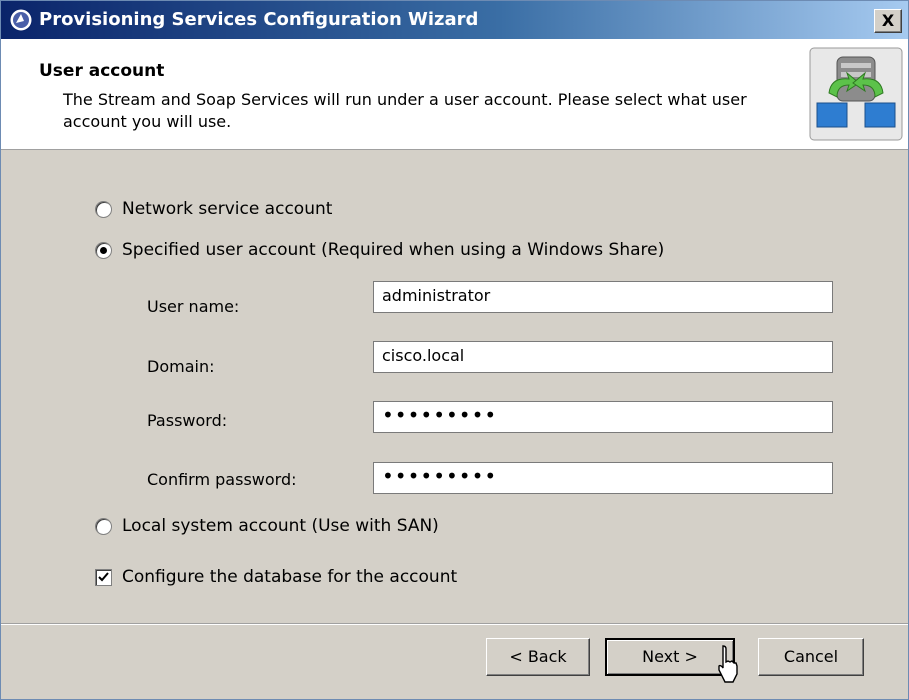 Image resolution: width=909 pixels, height=700 pixels. I want to click on local-system-label: Local system account (Use with SAN), so click(280, 526).